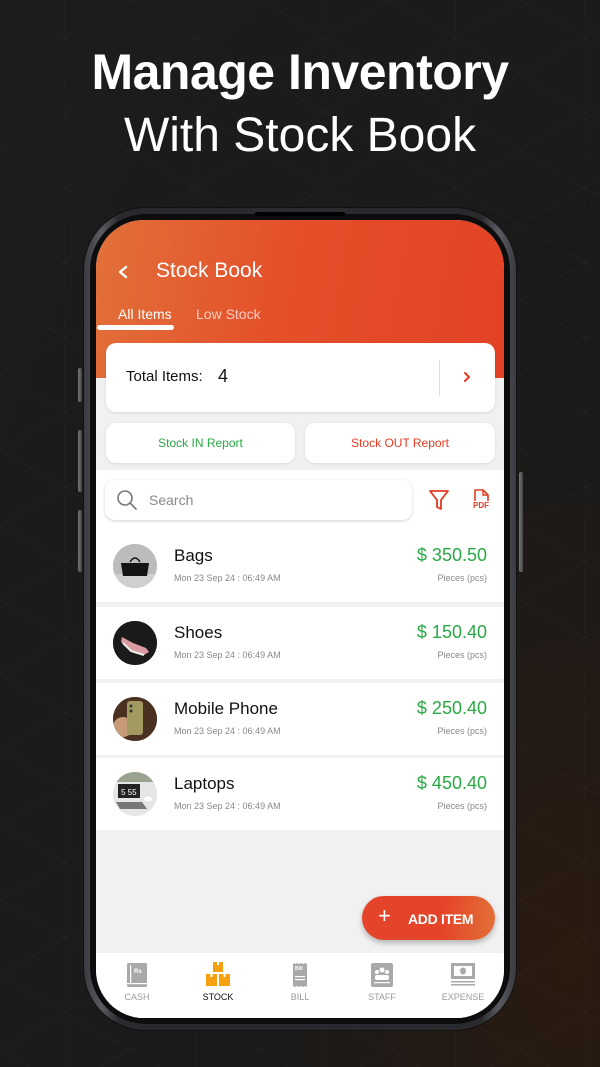 Image resolution: width=600 pixels, height=1067 pixels. I want to click on shoe-photo, so click(135, 643).